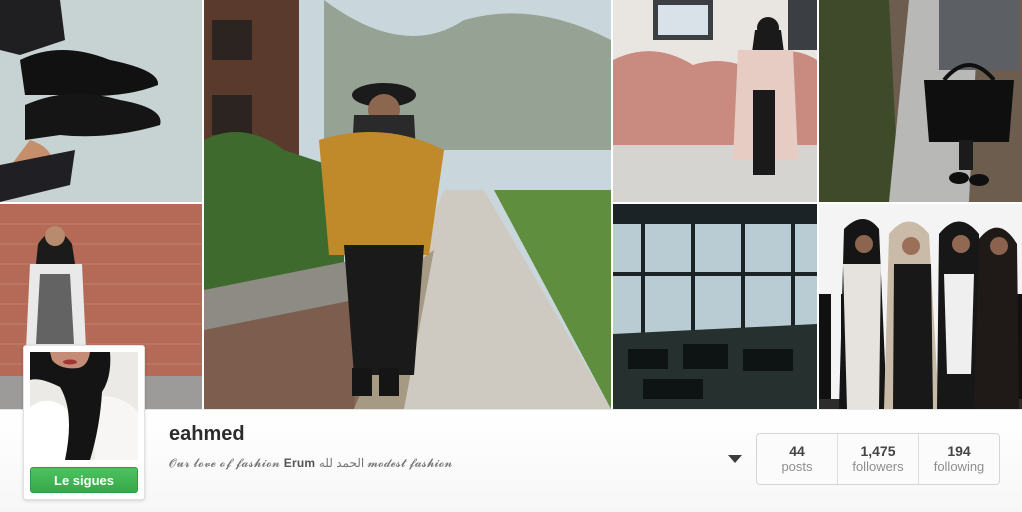 The height and width of the screenshot is (512, 1022). Describe the element at coordinates (878, 451) in the screenshot. I see `stat-followers-value: 1,475` at that location.